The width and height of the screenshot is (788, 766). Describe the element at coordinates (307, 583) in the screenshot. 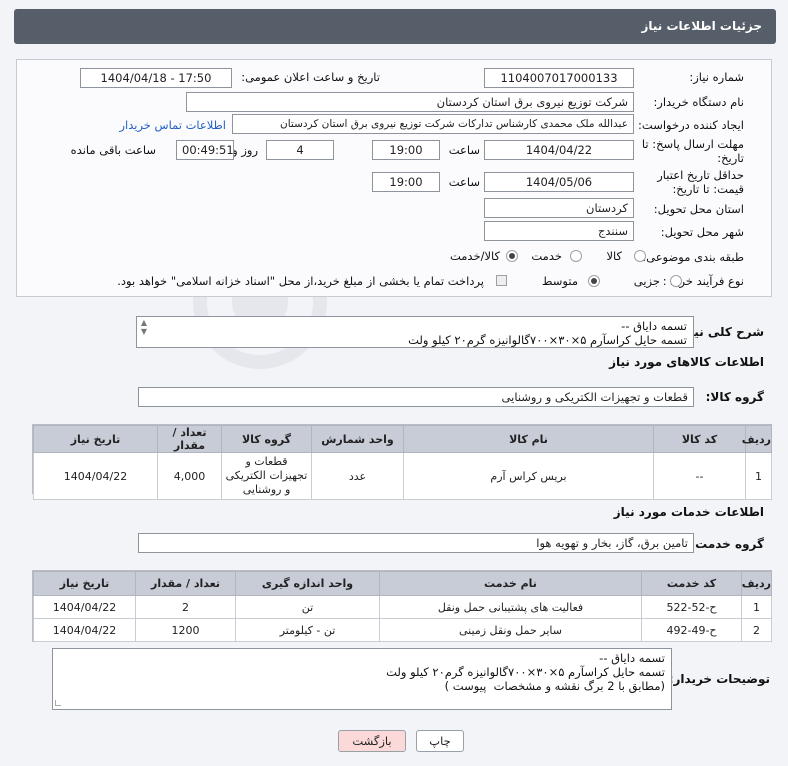

I see `services-col-unit: واحد اندازه گیری` at that location.